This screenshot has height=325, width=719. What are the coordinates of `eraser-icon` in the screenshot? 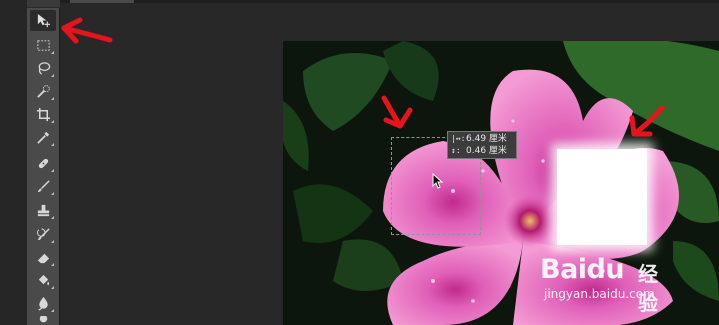 It's located at (43, 258).